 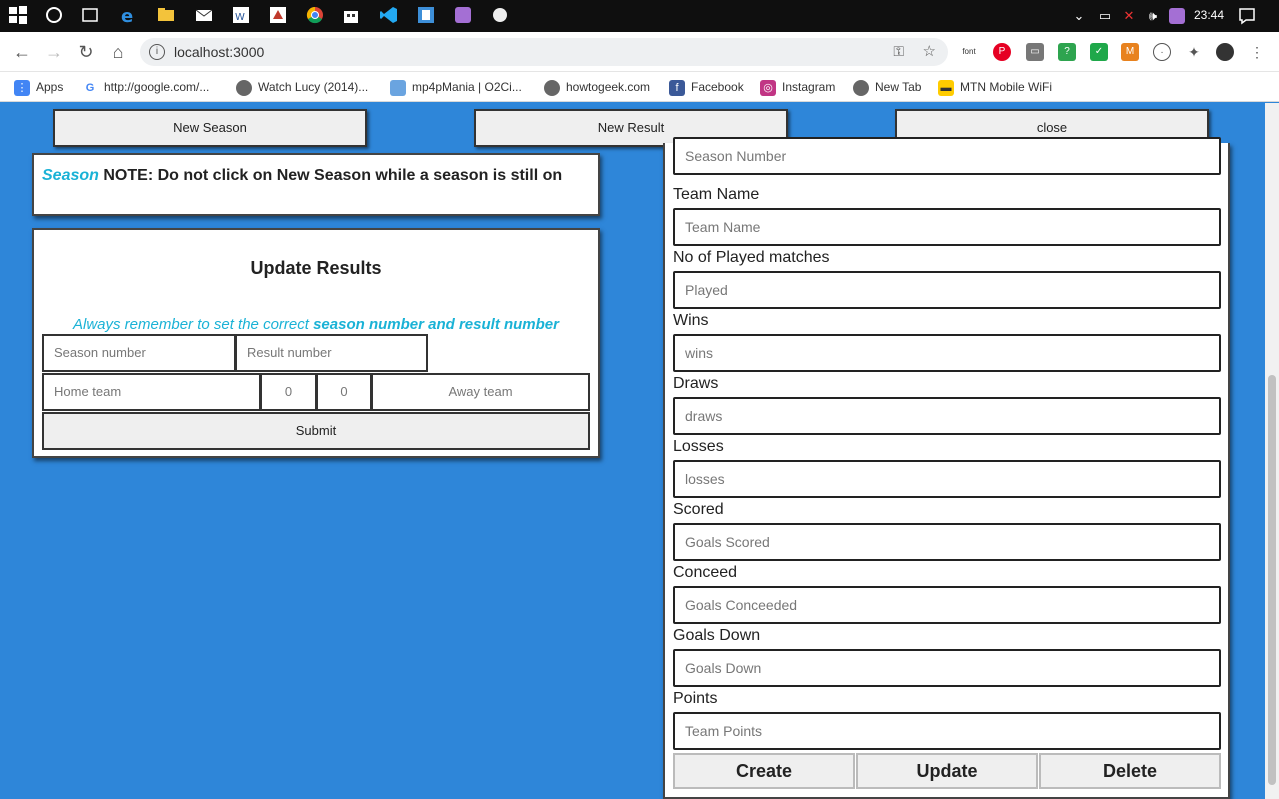 What do you see at coordinates (331, 353) in the screenshot?
I see `result-number-input: Result number` at bounding box center [331, 353].